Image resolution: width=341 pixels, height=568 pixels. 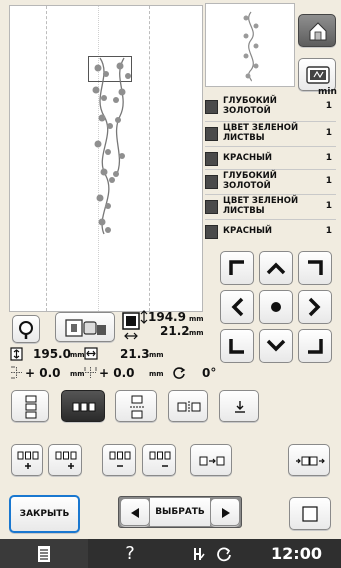 I want to click on layout-mirror-vertical-button, so click(x=136, y=406).